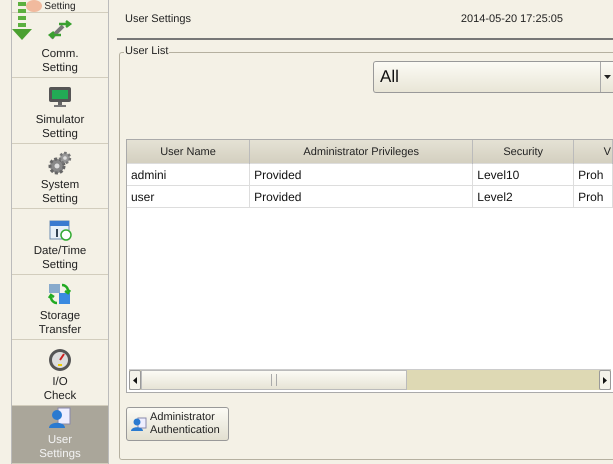  What do you see at coordinates (60, 242) in the screenshot?
I see `sidebar-item: Date/Time Setting` at bounding box center [60, 242].